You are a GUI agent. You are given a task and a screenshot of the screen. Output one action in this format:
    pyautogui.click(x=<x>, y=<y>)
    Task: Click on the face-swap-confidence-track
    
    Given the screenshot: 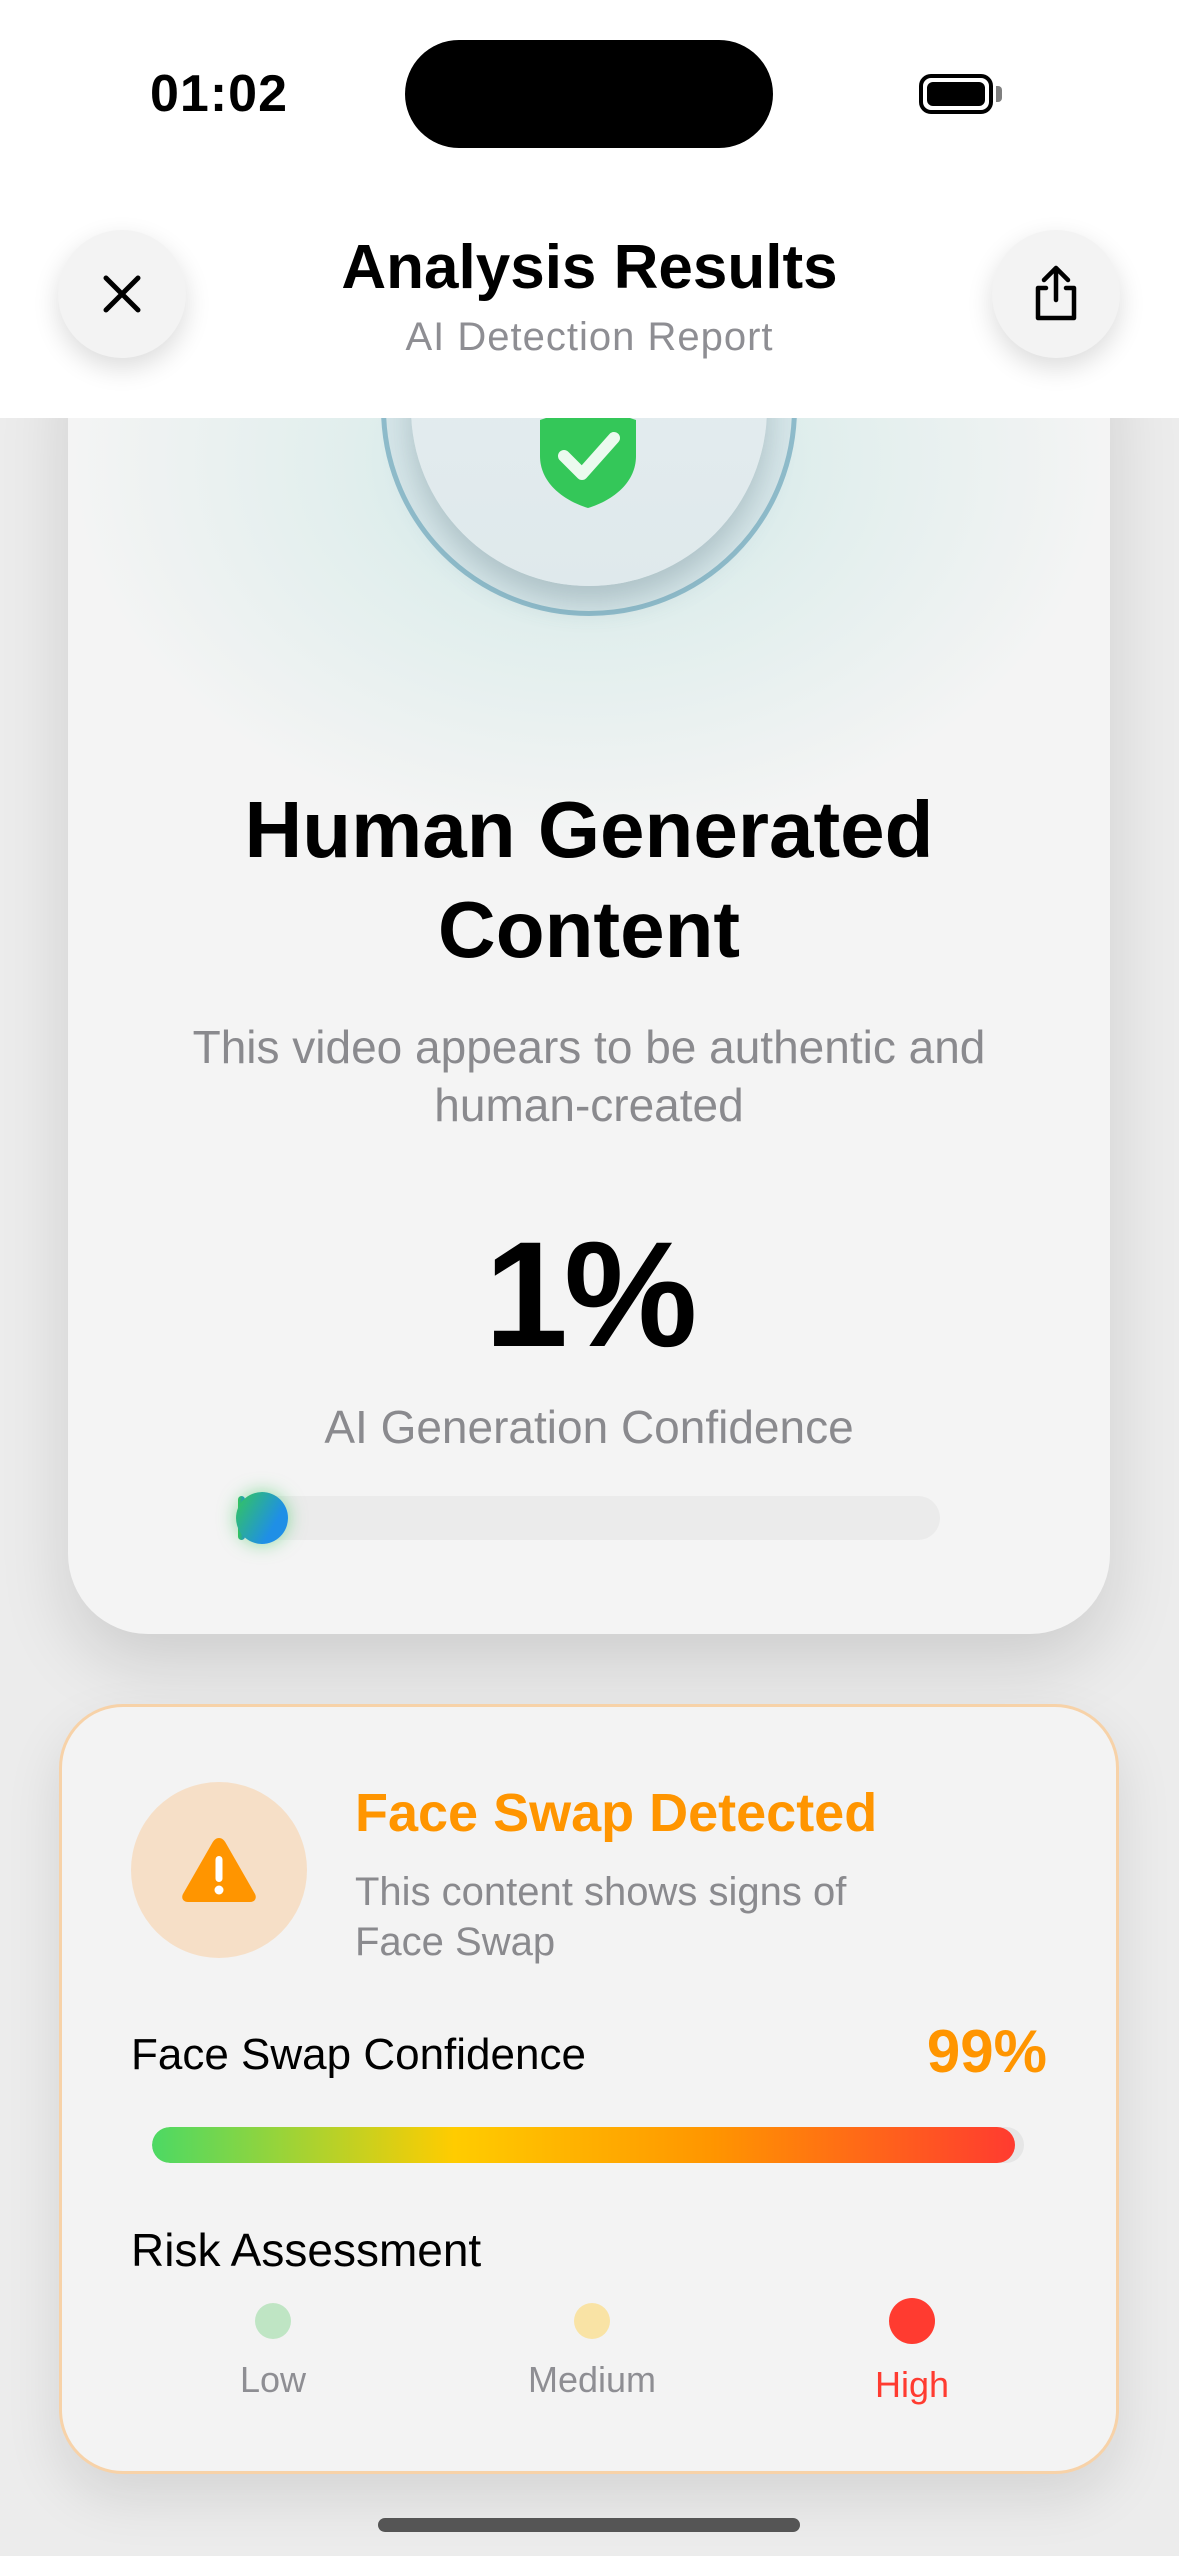 What is the action you would take?
    pyautogui.click(x=588, y=2145)
    